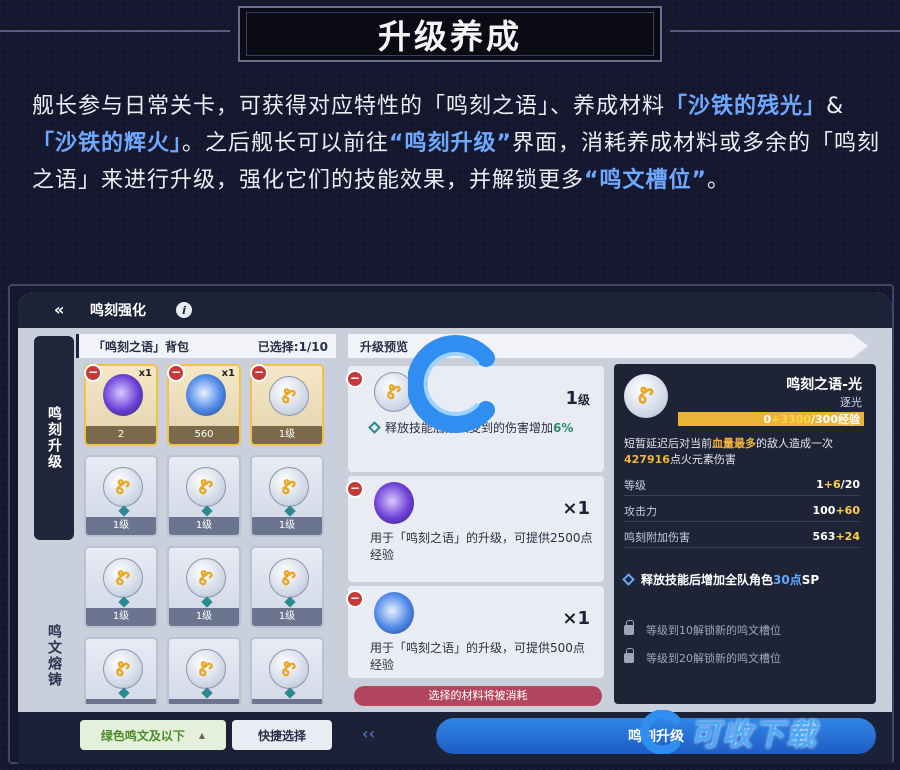  I want to click on inventory-slot: − Ꮡ 1级, so click(287, 405).